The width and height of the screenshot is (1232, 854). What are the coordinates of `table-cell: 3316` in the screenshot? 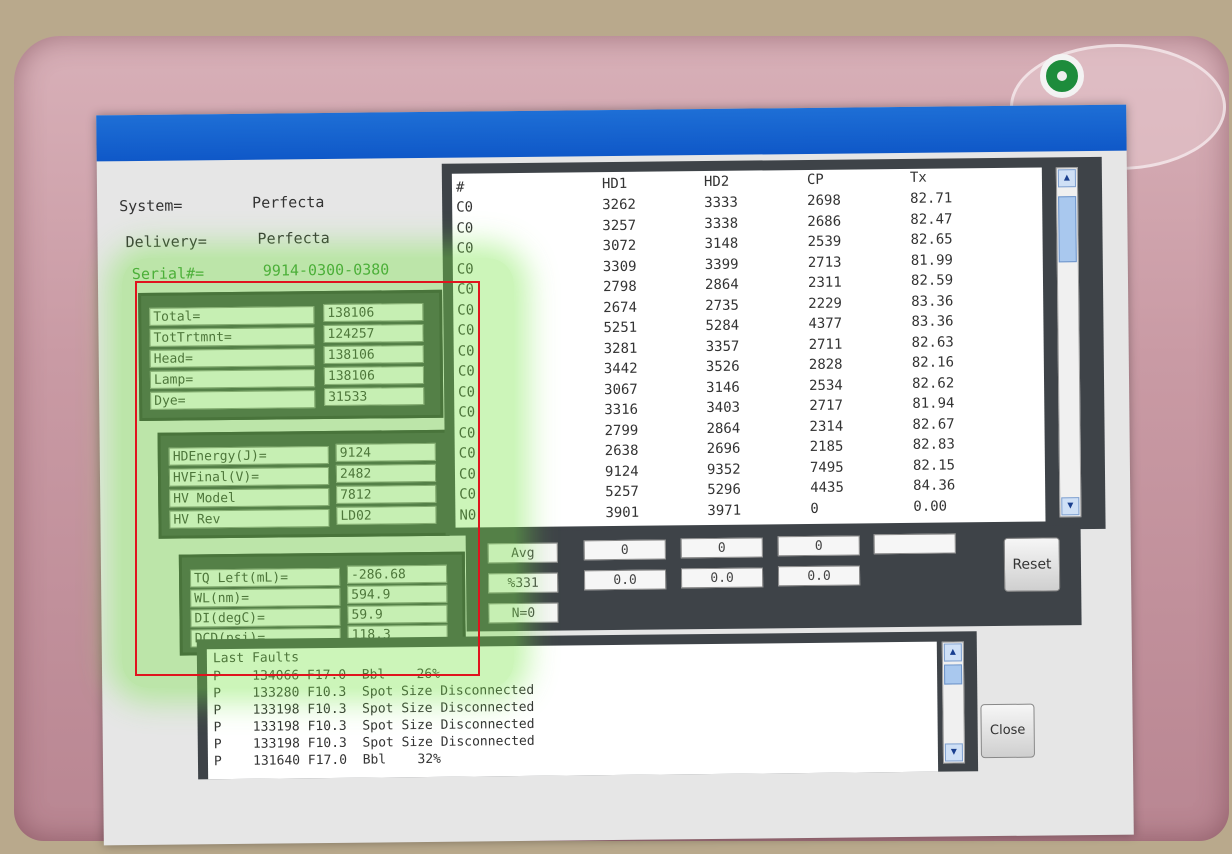 It's located at (621, 410).